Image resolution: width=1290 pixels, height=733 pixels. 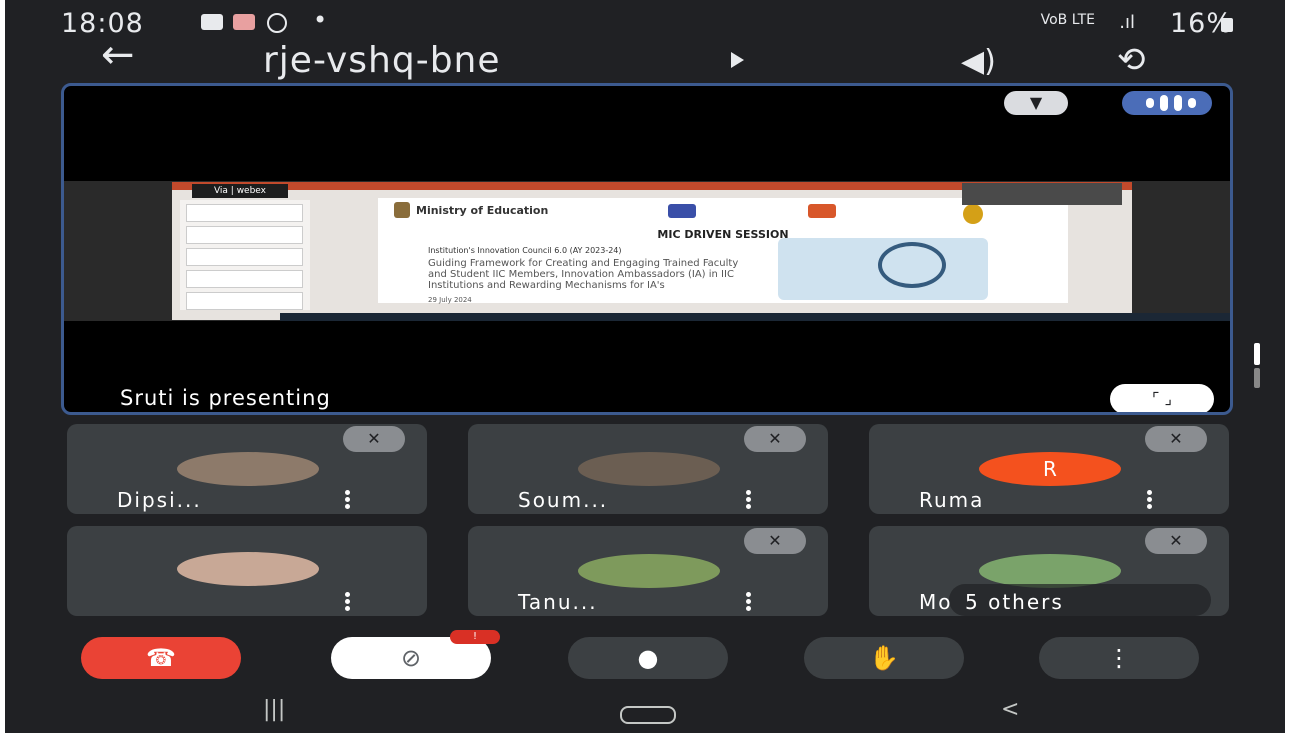 I want to click on magnifier-illustration, so click(x=912, y=265).